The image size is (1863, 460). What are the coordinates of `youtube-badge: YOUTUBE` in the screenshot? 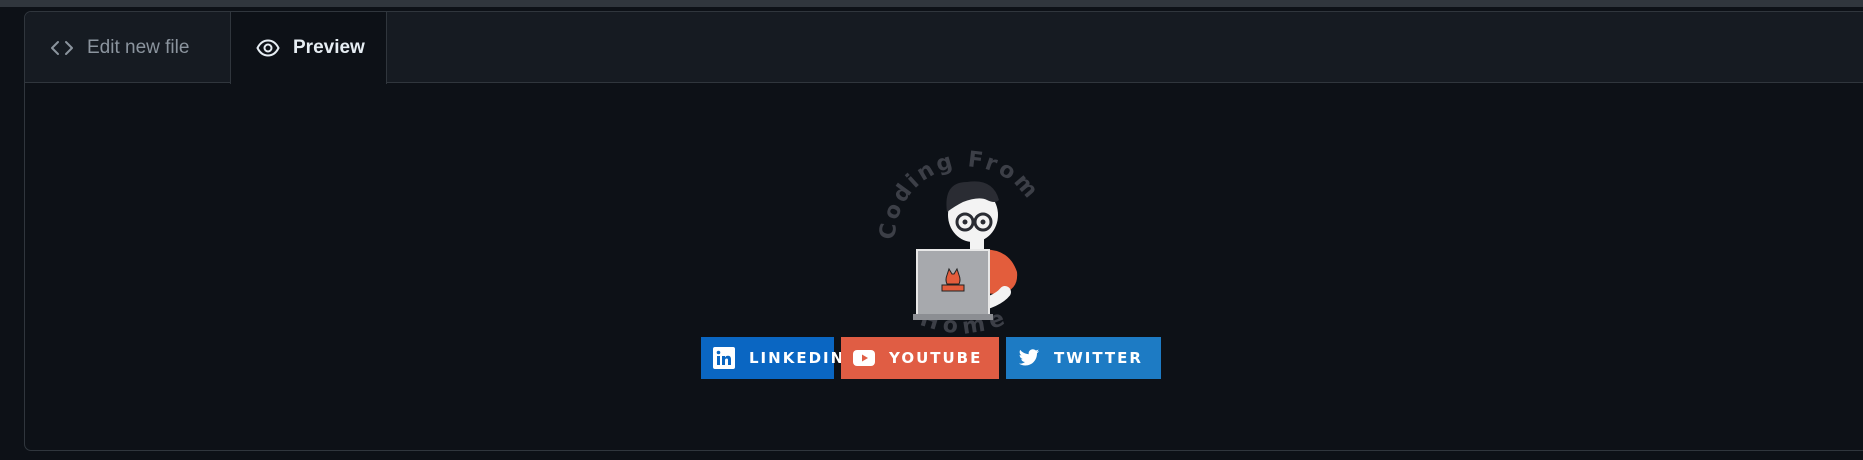 It's located at (920, 358).